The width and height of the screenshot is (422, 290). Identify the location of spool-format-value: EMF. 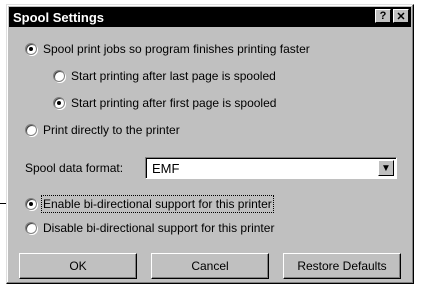
(166, 168).